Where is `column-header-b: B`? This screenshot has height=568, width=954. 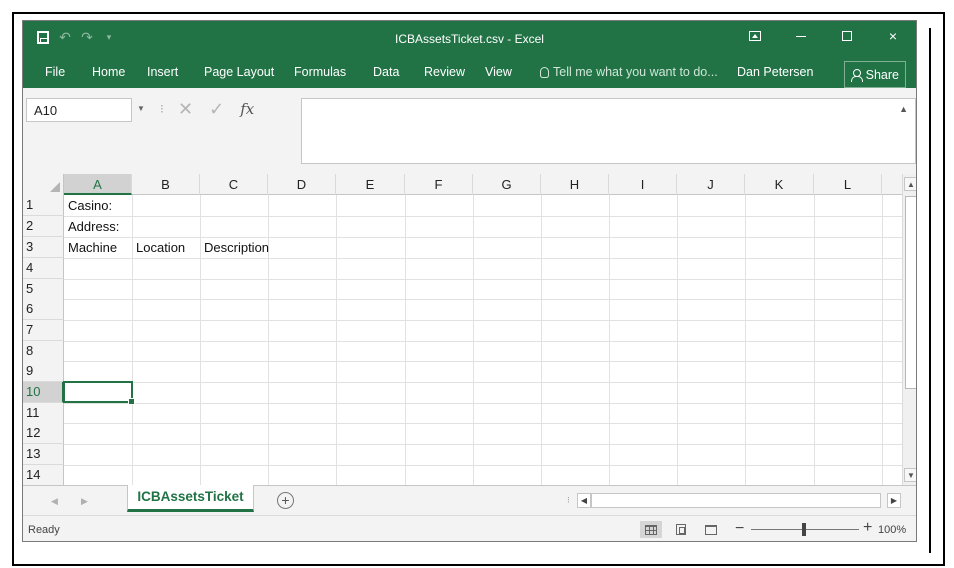 column-header-b: B is located at coordinates (166, 184).